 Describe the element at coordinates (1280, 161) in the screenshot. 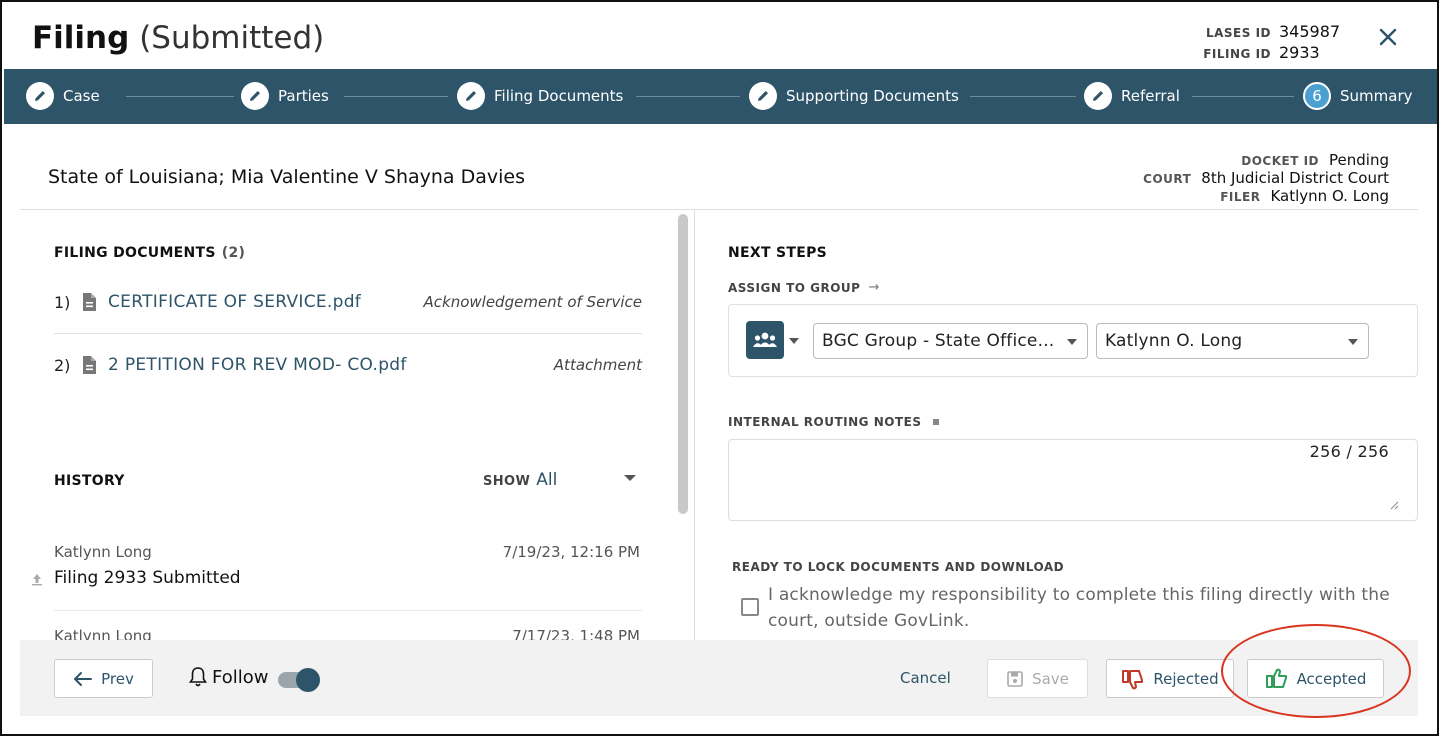

I see `docket-label: DOCKET ID` at that location.